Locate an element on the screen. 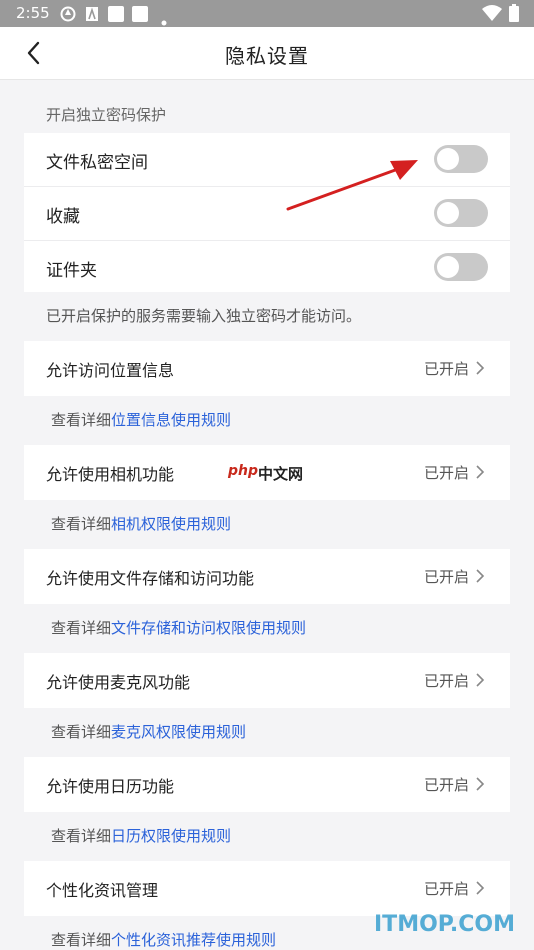 This screenshot has width=534, height=950. status-time: 2:55 is located at coordinates (33, 13).